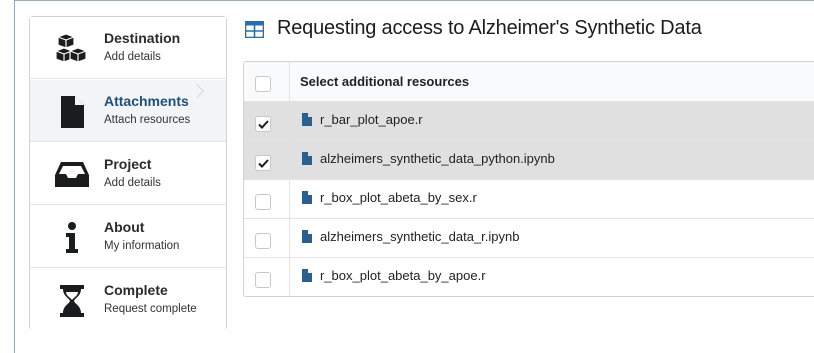 Image resolution: width=814 pixels, height=353 pixels. Describe the element at coordinates (128, 300) in the screenshot. I see `step-complete: Complete Request complete` at that location.